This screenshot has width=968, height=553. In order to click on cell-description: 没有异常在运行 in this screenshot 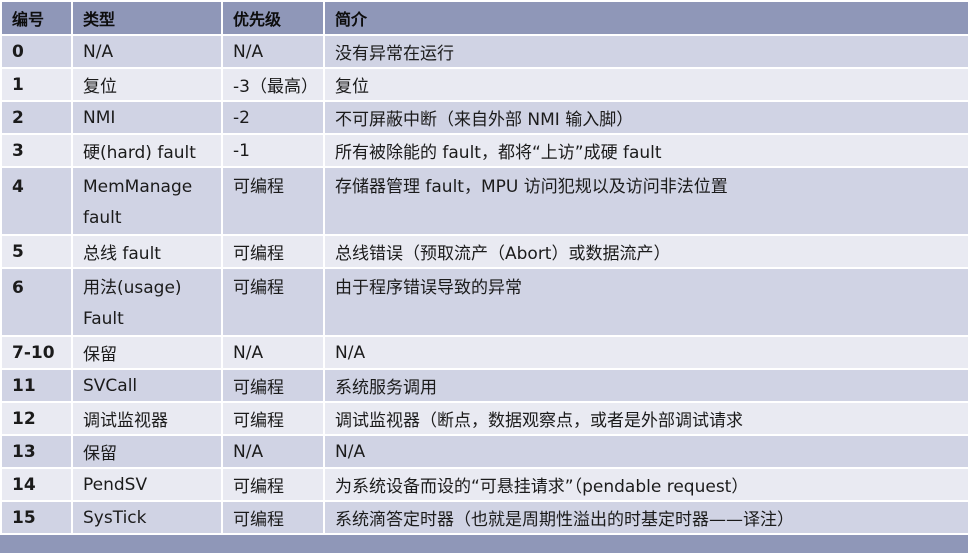, I will do `click(645, 51)`.